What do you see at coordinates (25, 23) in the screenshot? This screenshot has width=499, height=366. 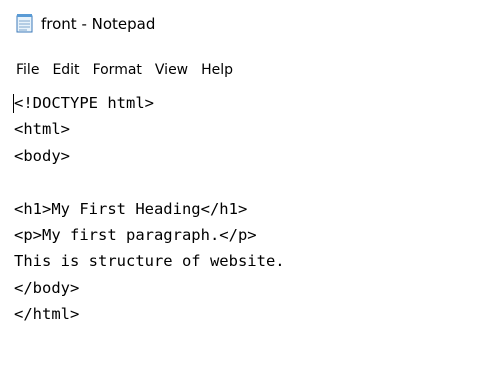 I see `notepad-icon` at bounding box center [25, 23].